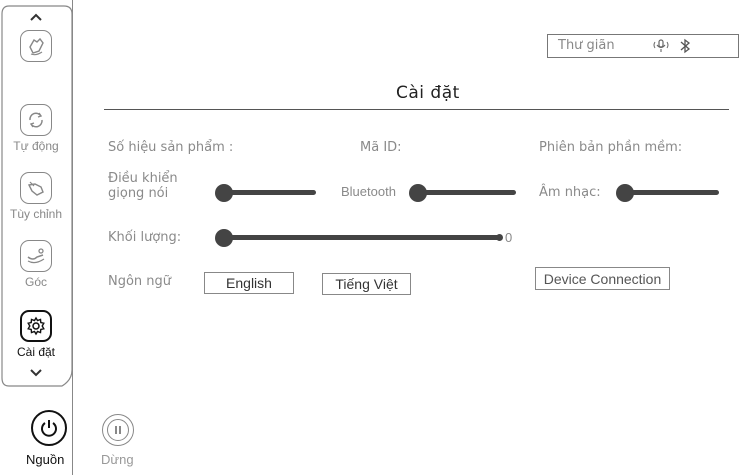  What do you see at coordinates (36, 146) in the screenshot?
I see `sidebar-item-label: Tự động` at bounding box center [36, 146].